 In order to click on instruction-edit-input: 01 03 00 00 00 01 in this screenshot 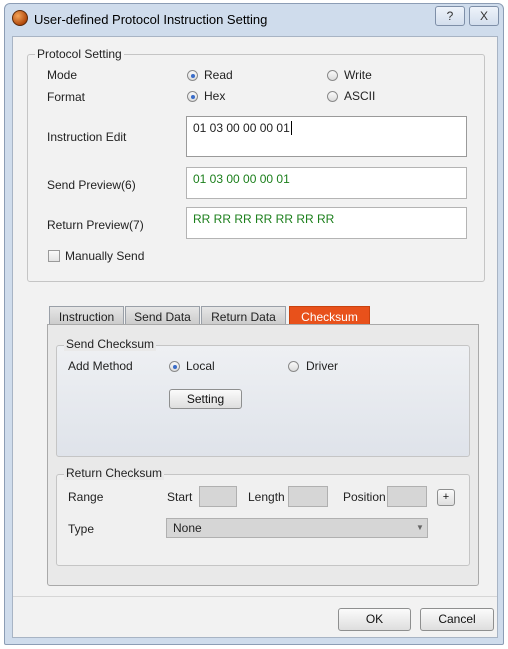, I will do `click(326, 136)`.